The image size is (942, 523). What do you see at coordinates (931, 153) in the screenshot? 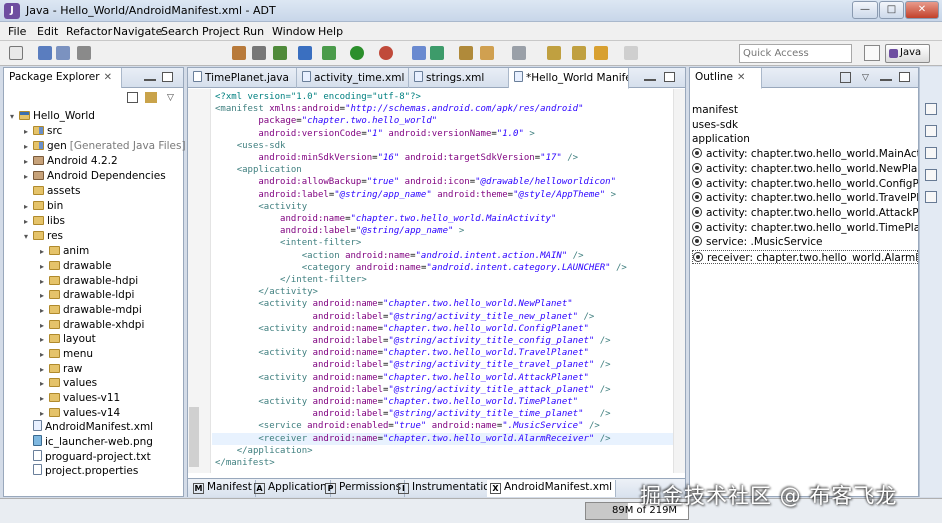
I see `console-icon` at bounding box center [931, 153].